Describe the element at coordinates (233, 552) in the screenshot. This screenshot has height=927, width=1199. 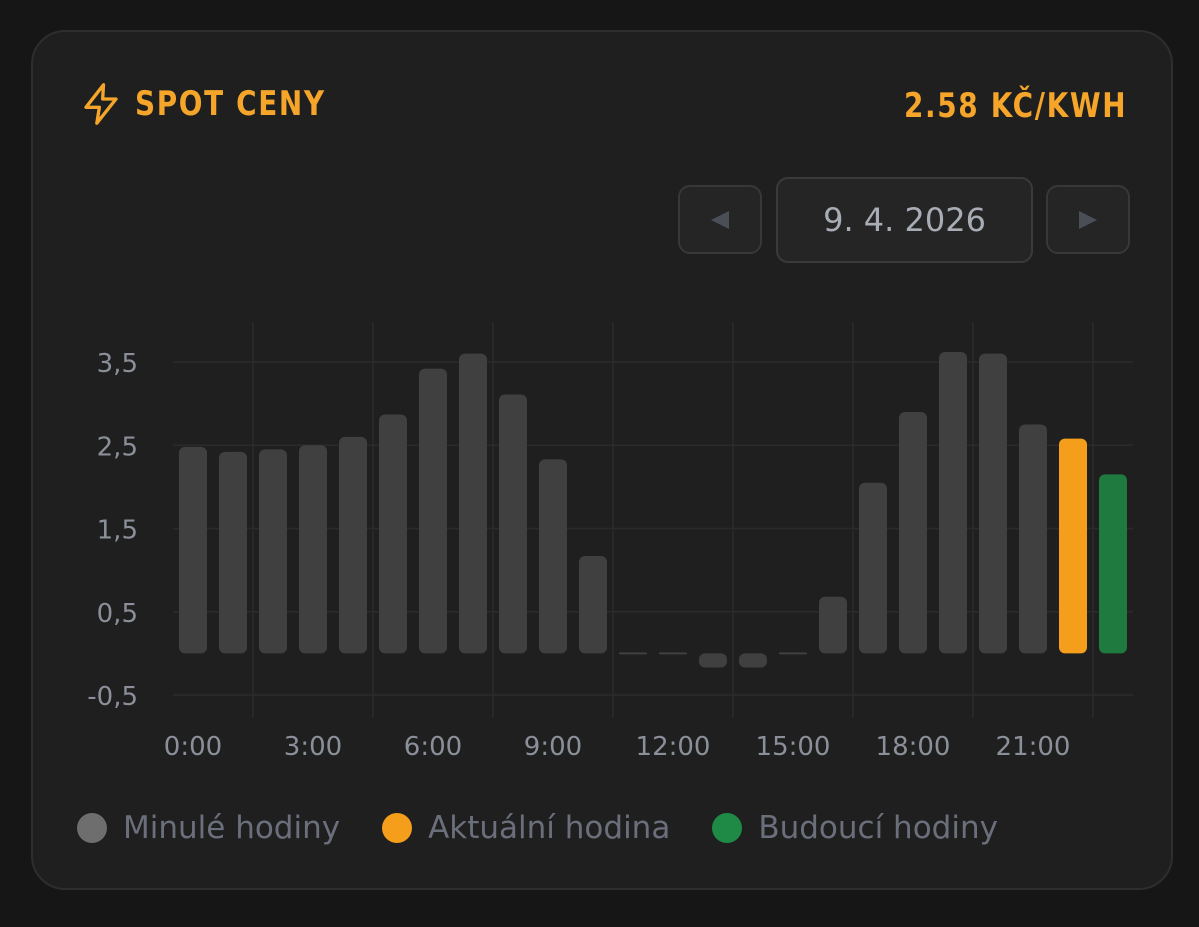
I see `bar-1:00` at that location.